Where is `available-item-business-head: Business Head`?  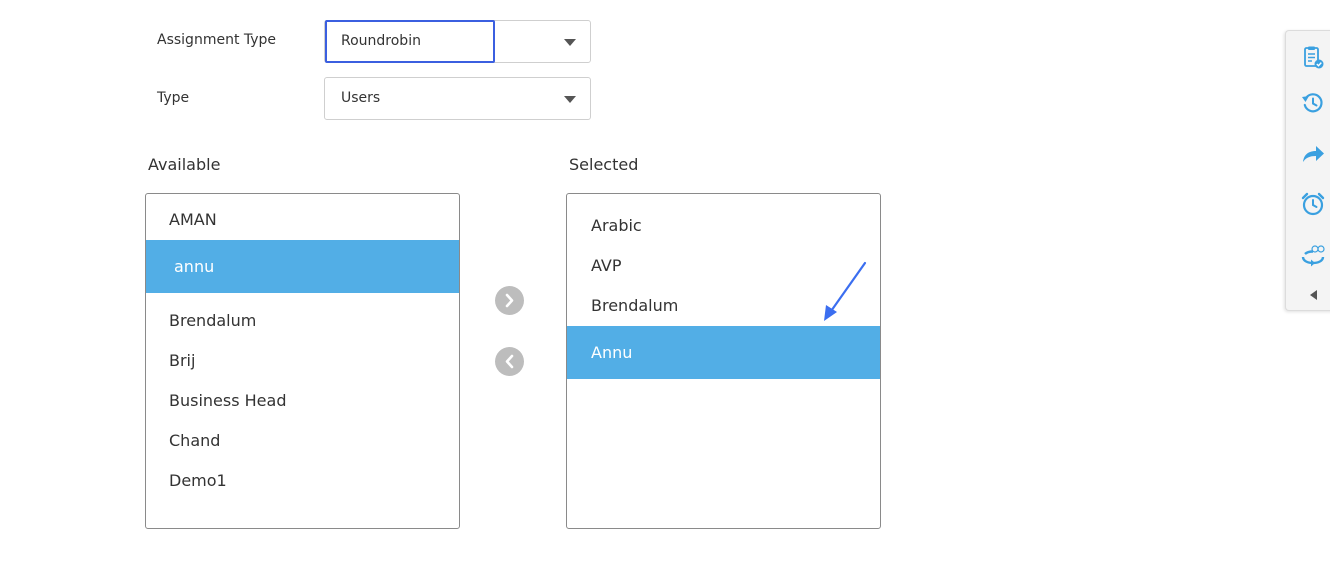
available-item-business-head: Business Head is located at coordinates (302, 401).